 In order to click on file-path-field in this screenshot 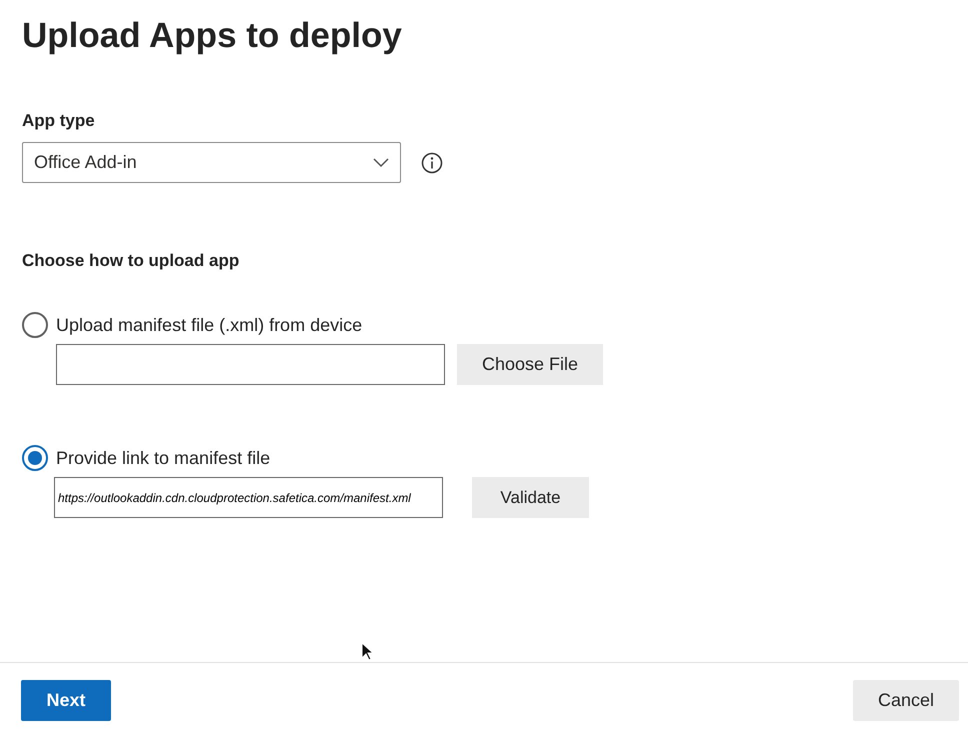, I will do `click(250, 364)`.